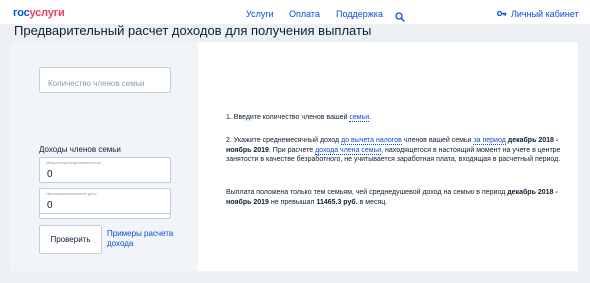 The width and height of the screenshot is (590, 283). What do you see at coordinates (292, 202) in the screenshot?
I see `note-text-b: не превышал` at bounding box center [292, 202].